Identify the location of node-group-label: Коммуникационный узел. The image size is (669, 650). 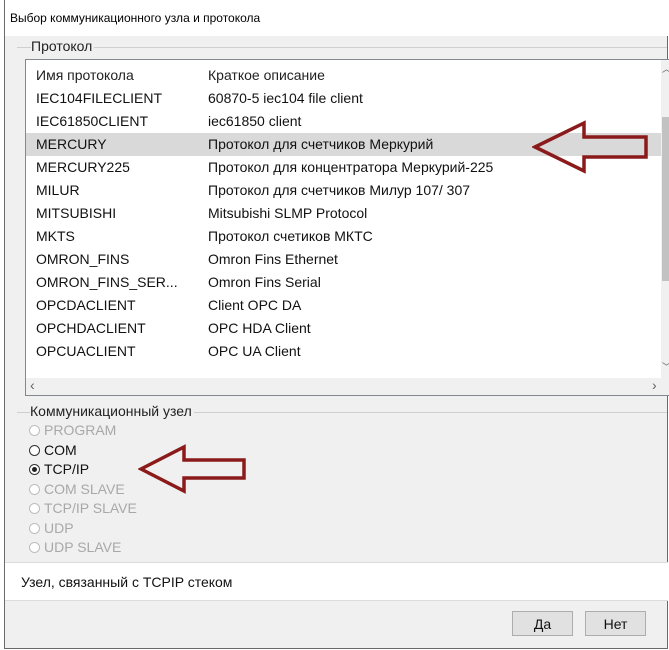
(112, 411).